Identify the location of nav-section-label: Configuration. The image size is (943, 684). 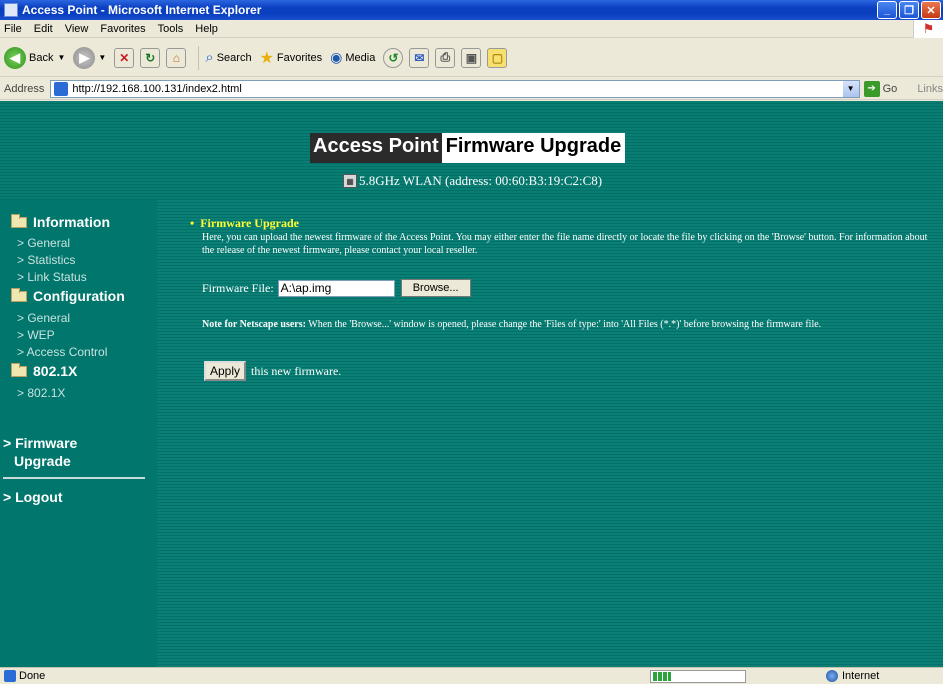
(79, 296).